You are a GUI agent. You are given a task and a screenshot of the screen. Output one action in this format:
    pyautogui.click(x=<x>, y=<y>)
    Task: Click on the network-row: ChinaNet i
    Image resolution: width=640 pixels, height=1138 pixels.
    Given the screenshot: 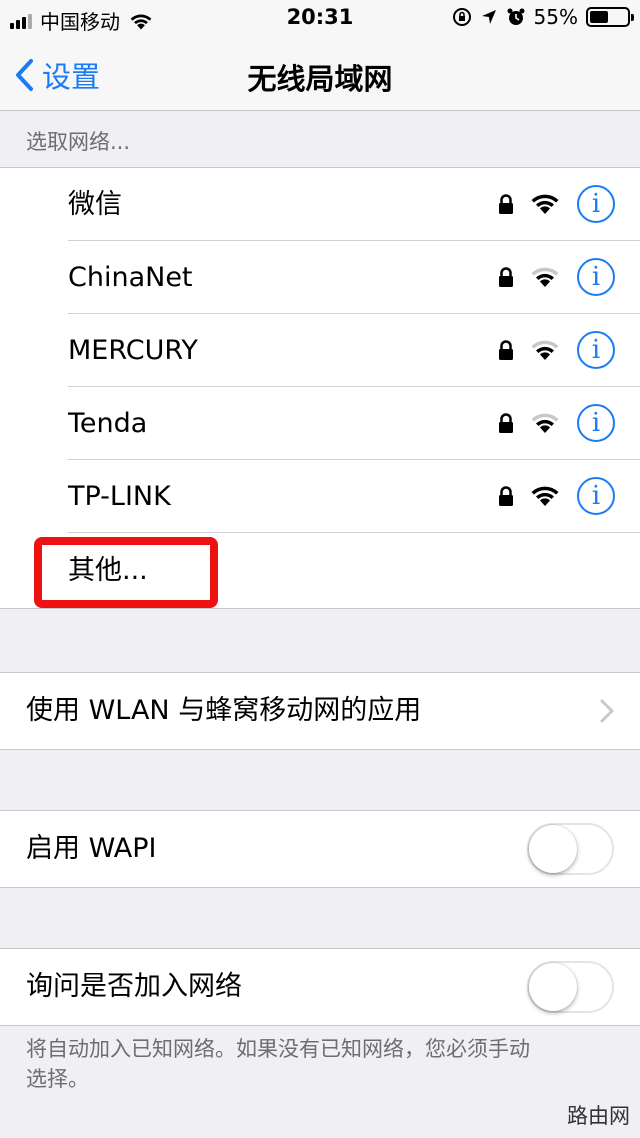 What is the action you would take?
    pyautogui.click(x=320, y=277)
    